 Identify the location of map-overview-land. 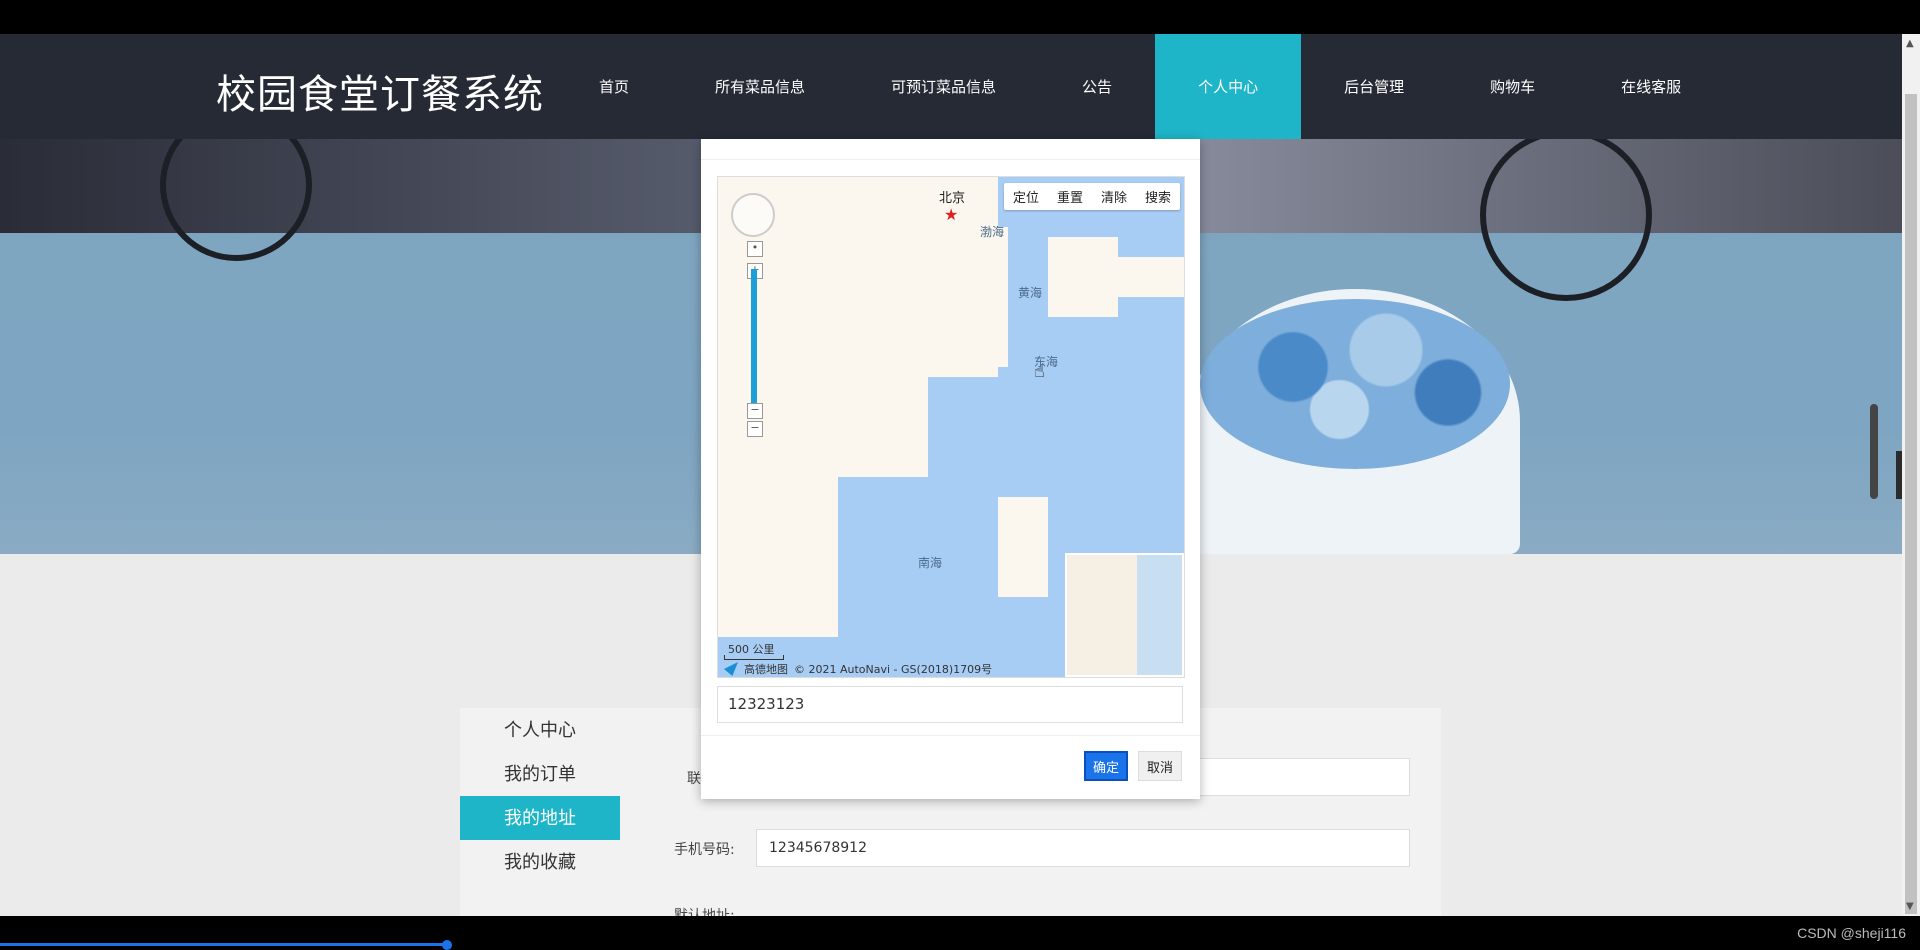
(1102, 615).